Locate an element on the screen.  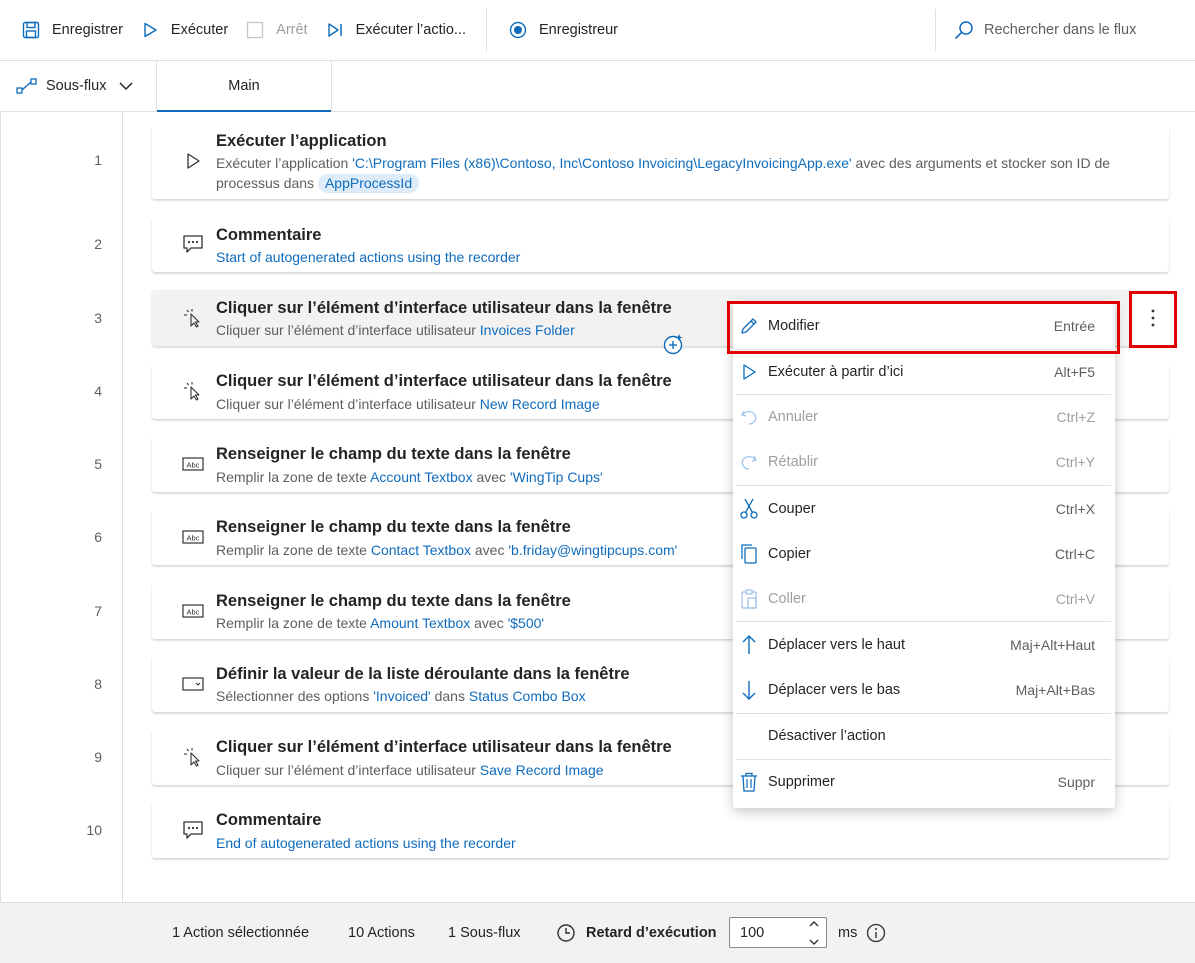
menu-item-label: Désactiver l’action is located at coordinates (827, 736).